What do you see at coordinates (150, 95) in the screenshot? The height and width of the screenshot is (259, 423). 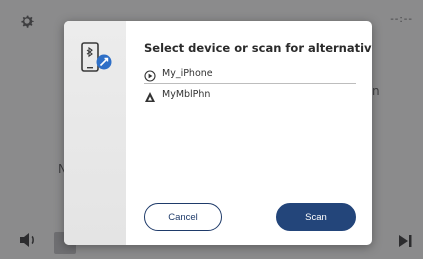 I see `android-icon` at bounding box center [150, 95].